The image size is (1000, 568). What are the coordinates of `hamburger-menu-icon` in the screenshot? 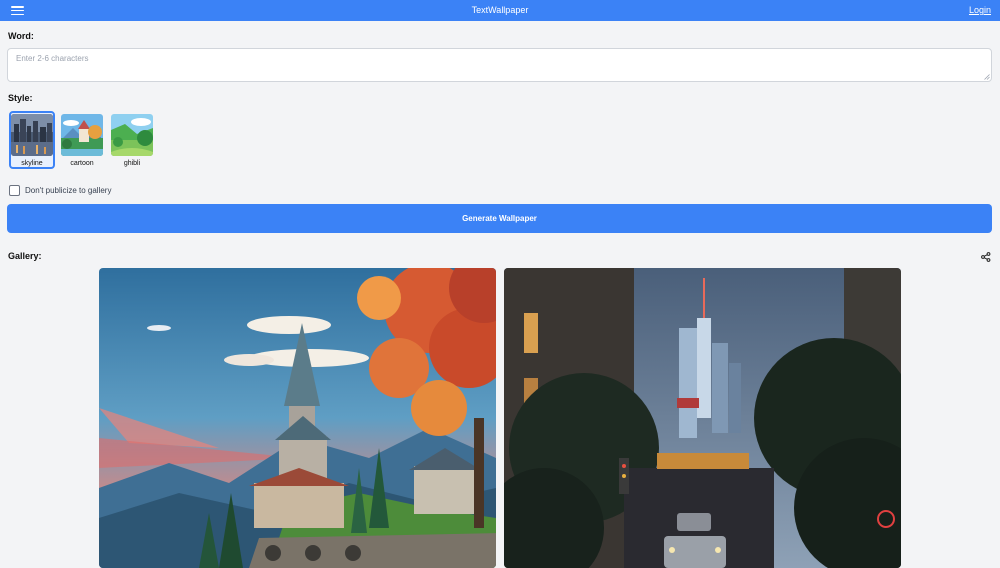 It's located at (17, 10).